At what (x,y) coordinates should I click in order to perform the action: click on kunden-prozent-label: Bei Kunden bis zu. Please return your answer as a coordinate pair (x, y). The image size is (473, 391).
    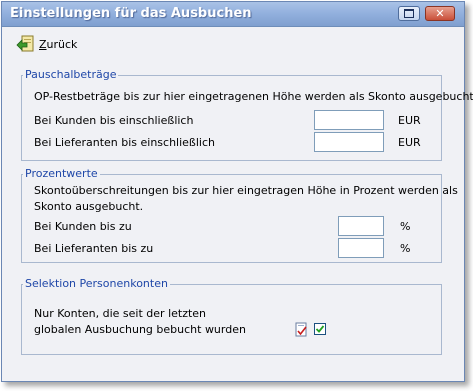
    Looking at the image, I should click on (83, 226).